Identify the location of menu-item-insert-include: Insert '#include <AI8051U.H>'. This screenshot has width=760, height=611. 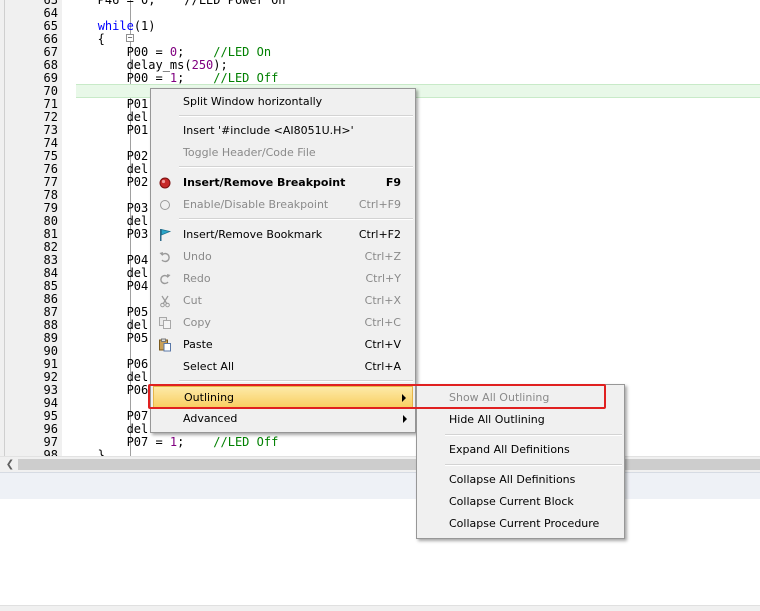
(283, 131).